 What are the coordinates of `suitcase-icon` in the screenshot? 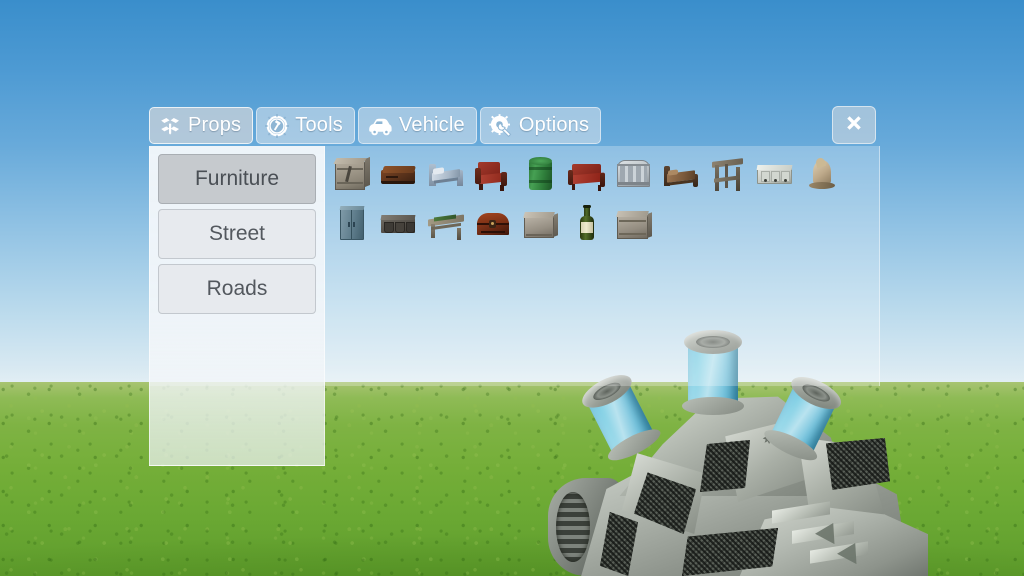 It's located at (399, 175).